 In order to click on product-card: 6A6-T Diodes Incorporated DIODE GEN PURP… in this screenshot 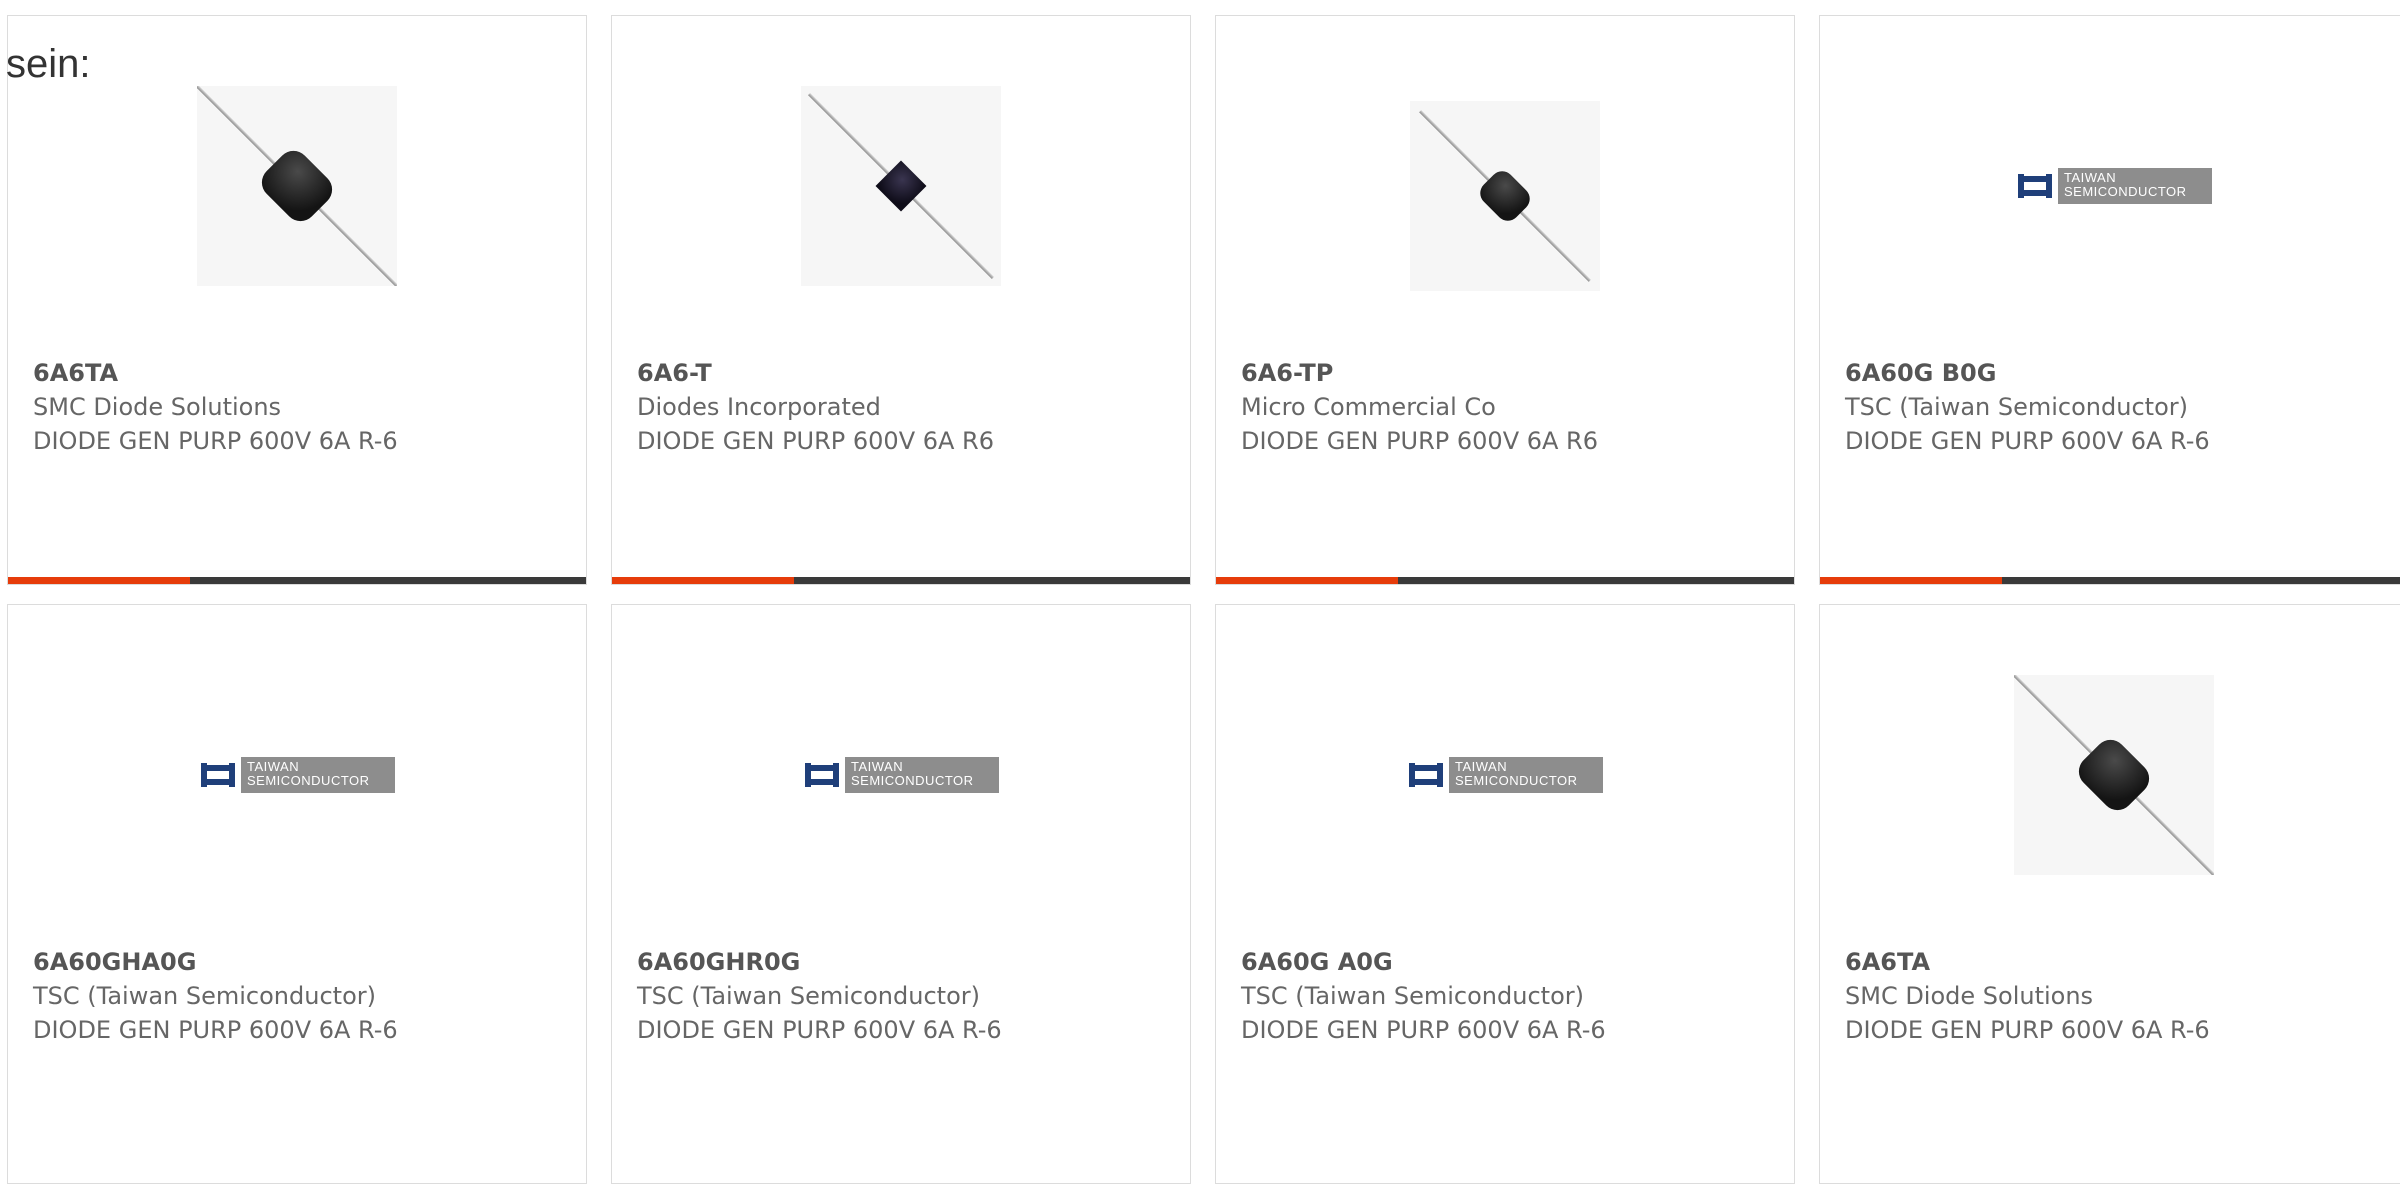, I will do `click(901, 300)`.